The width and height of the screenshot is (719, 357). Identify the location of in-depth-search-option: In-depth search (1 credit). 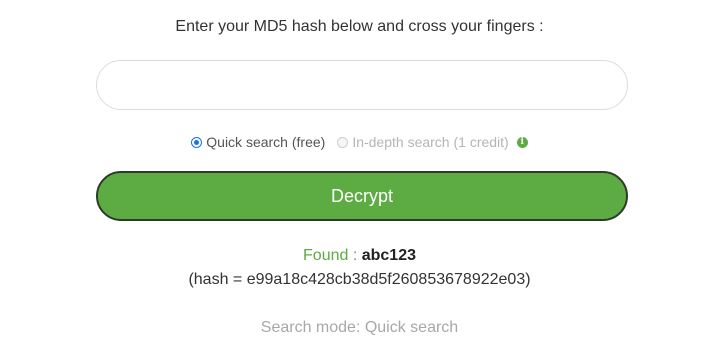
(426, 142).